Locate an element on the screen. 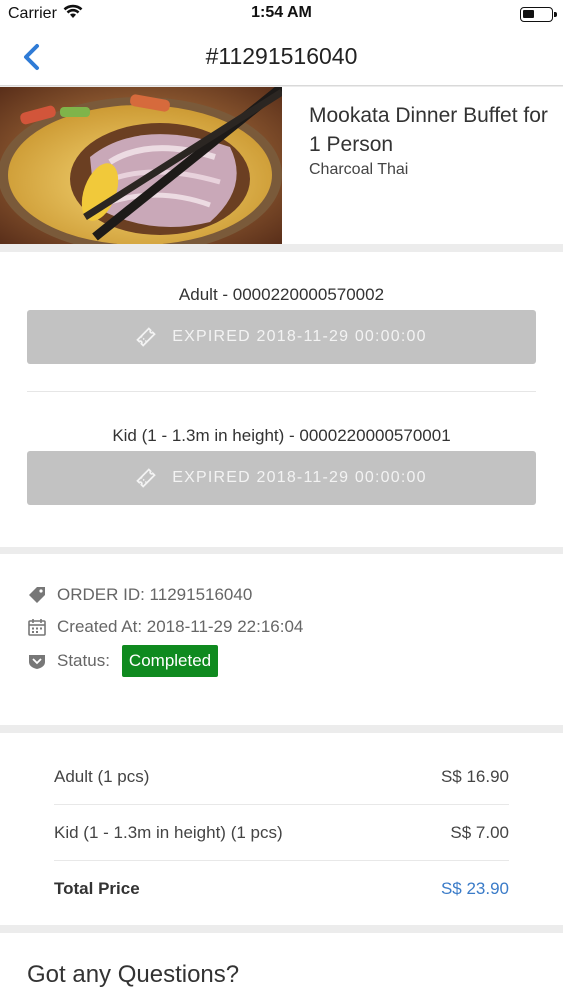  calendar-icon is located at coordinates (37, 627).